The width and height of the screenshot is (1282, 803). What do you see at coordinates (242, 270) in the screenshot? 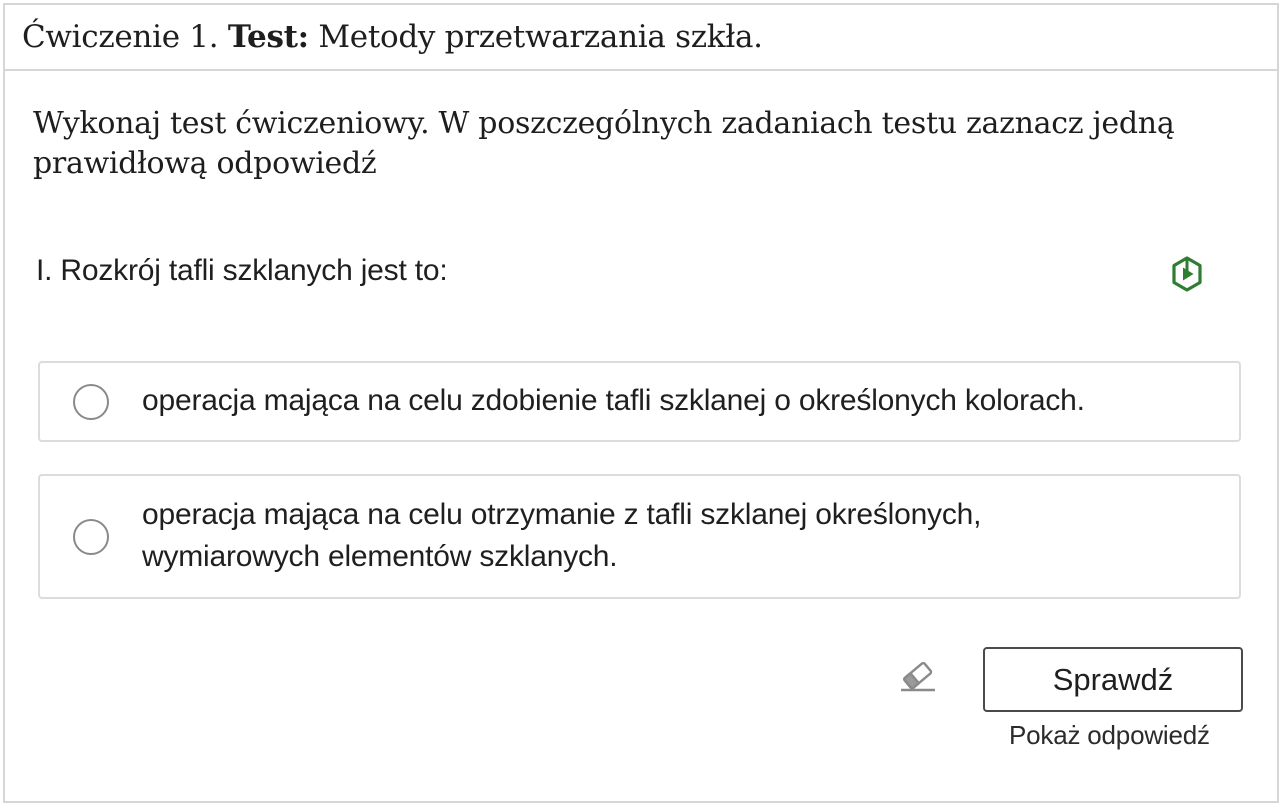
I see `question-text: I. Rozkrój tafli szklanych jest to:` at bounding box center [242, 270].